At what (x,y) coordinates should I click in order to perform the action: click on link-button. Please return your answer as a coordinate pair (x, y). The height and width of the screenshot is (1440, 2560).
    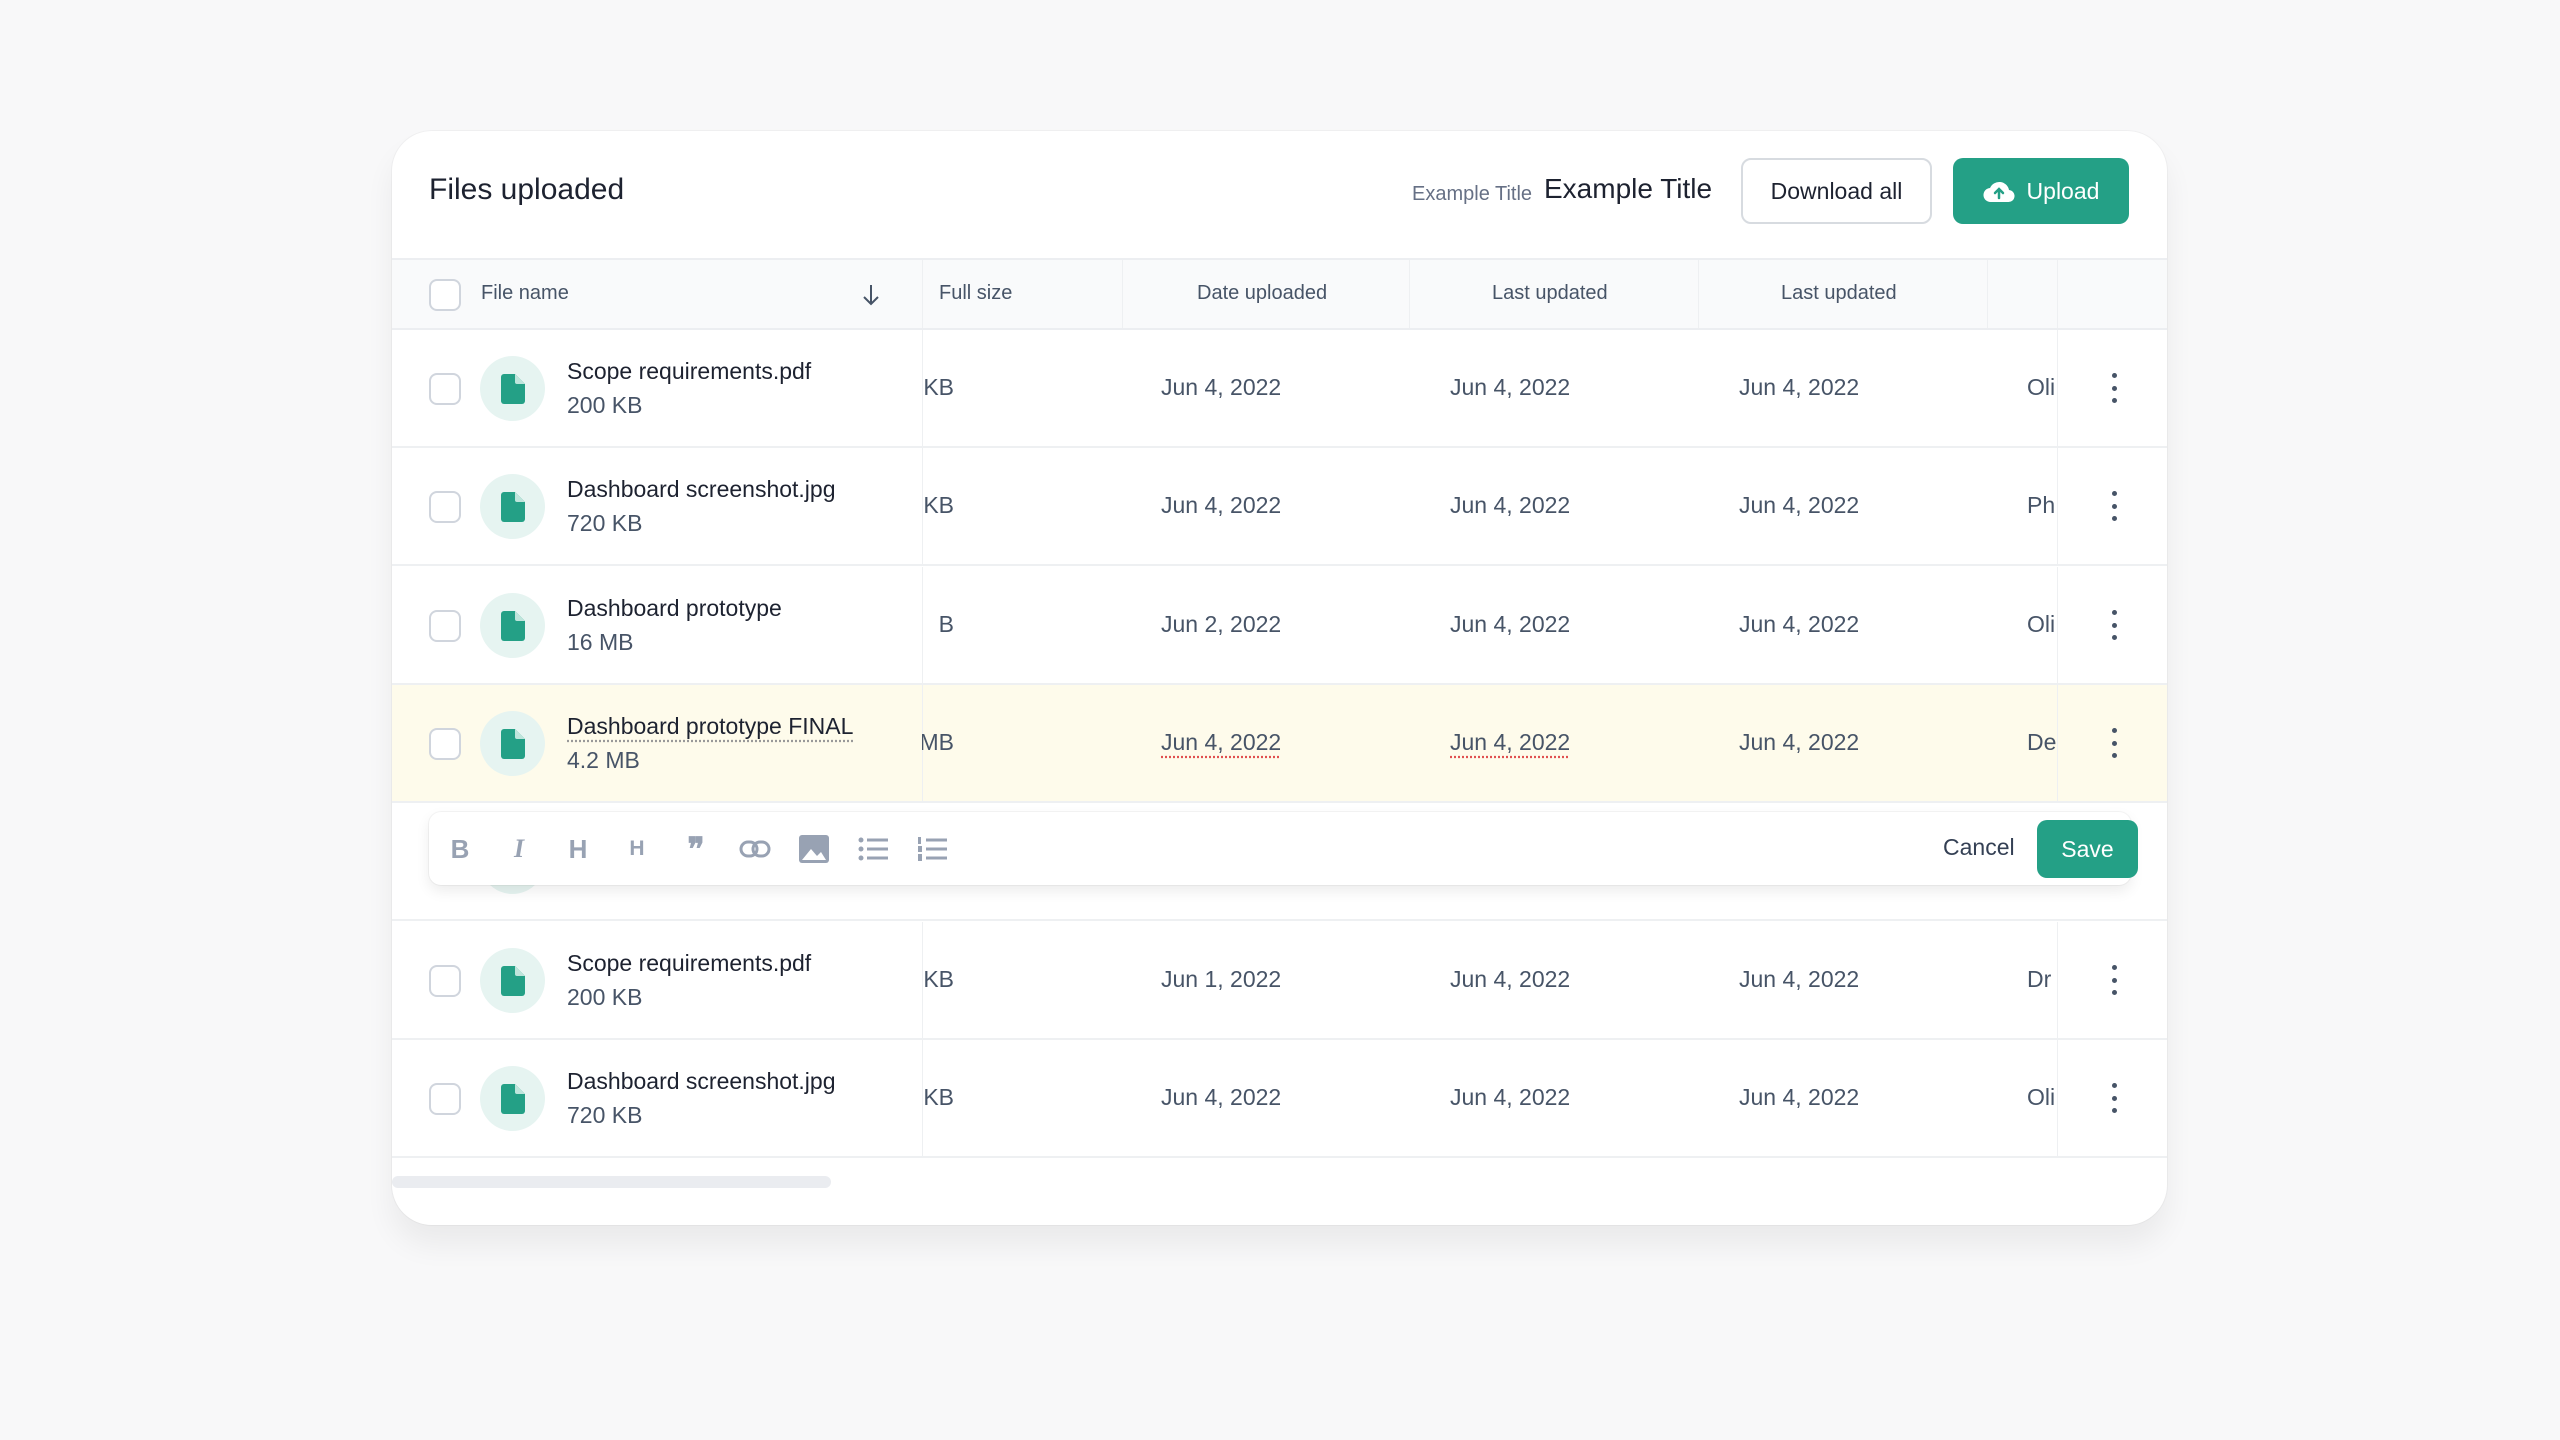
    Looking at the image, I should click on (755, 849).